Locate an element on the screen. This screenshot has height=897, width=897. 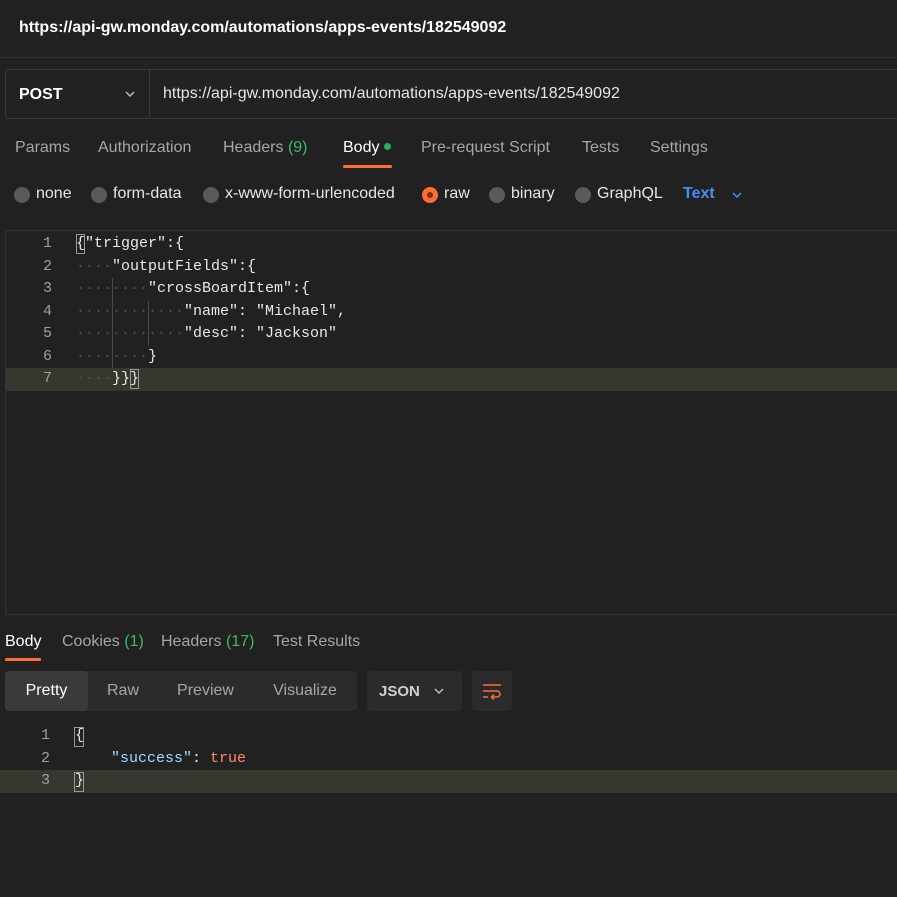
radio-label-form-data: form-data is located at coordinates (147, 193).